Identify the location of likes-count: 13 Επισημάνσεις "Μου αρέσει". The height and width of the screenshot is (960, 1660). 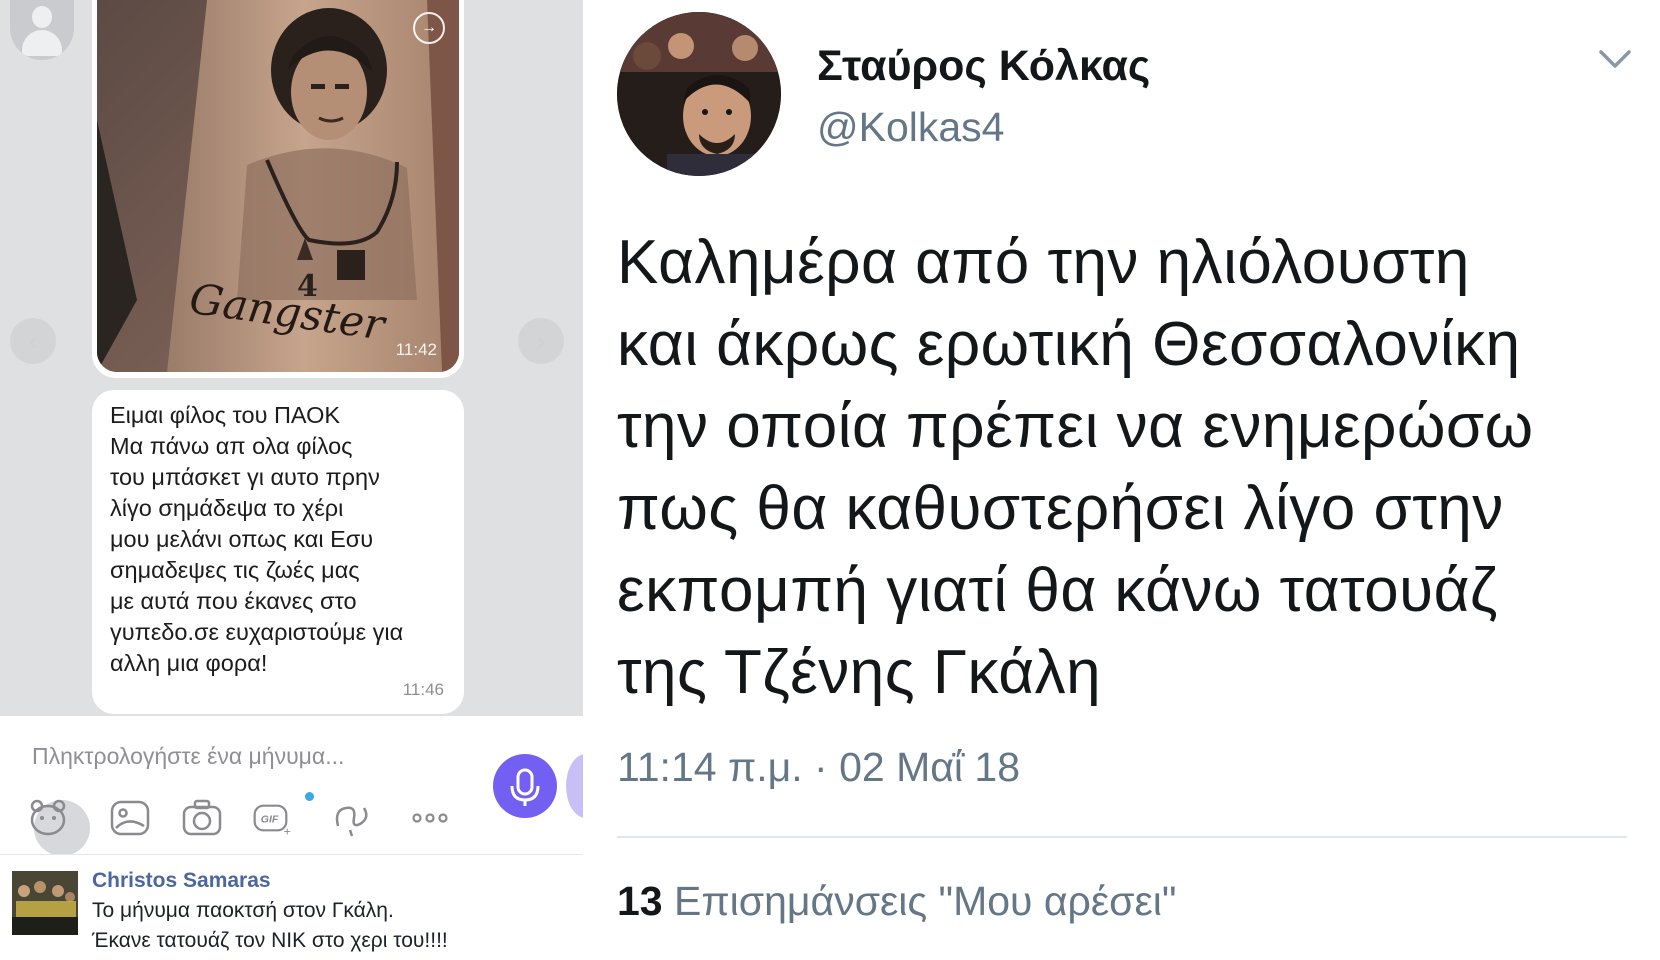
(896, 901).